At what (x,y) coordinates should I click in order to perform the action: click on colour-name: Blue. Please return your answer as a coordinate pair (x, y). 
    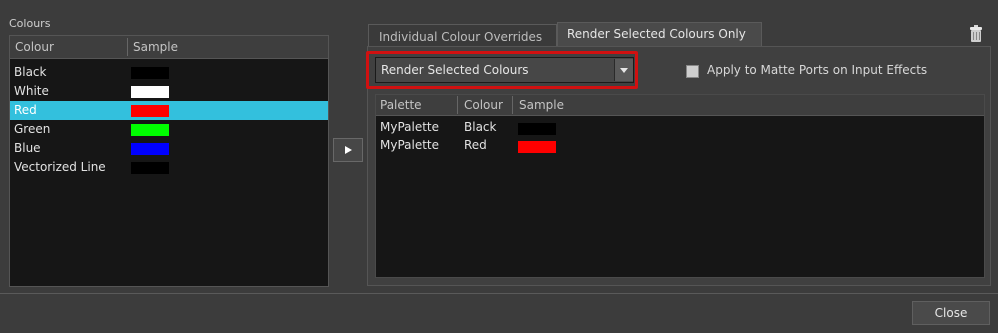
    Looking at the image, I should click on (27, 148).